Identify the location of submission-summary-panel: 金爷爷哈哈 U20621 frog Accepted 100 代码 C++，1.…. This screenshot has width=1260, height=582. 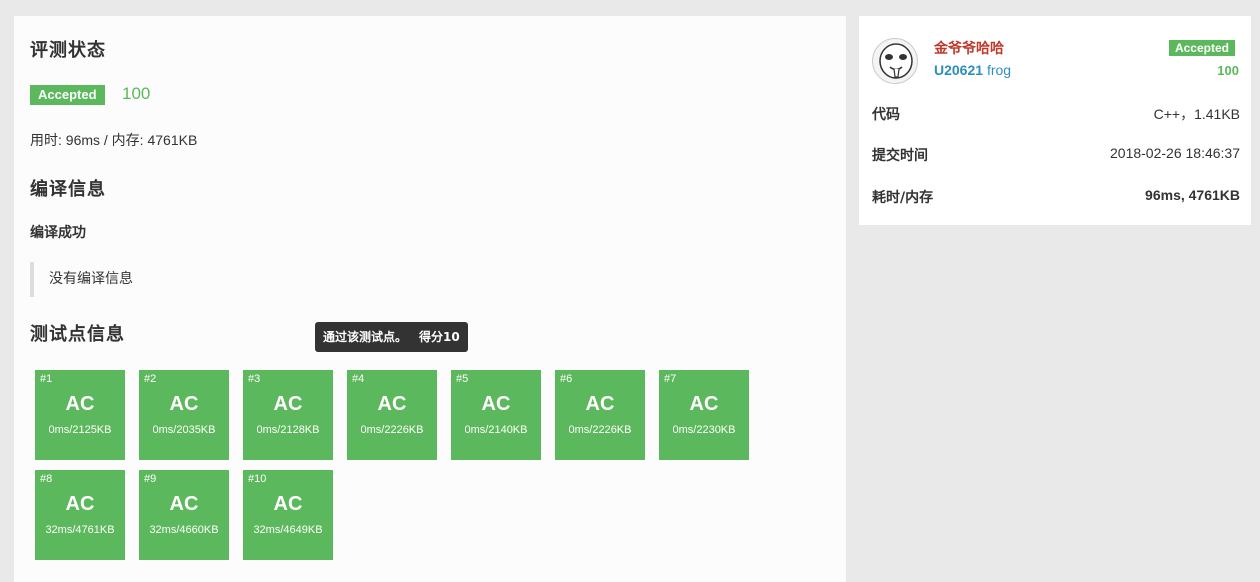
(1055, 120).